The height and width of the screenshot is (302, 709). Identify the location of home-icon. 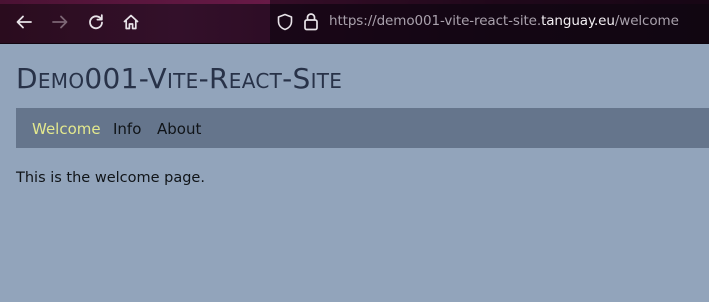
(131, 22).